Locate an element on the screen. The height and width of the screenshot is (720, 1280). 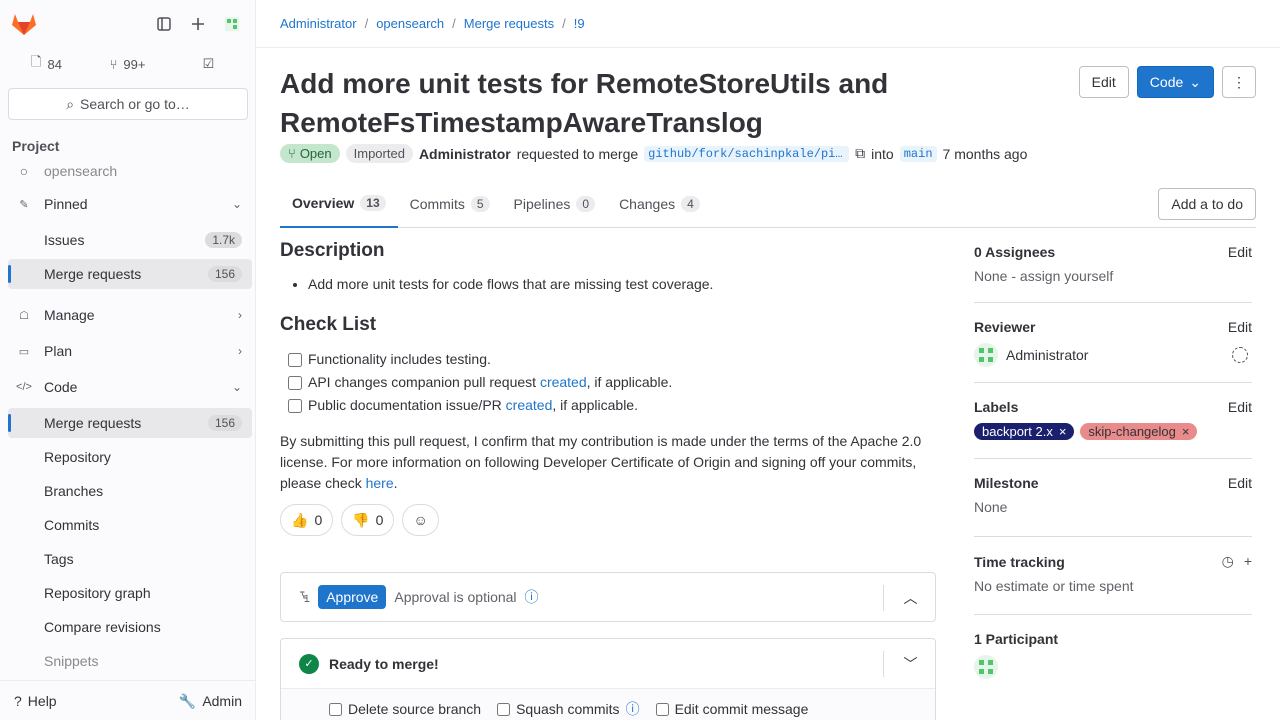
merge-request-icon: ⑂ is located at coordinates (113, 64).